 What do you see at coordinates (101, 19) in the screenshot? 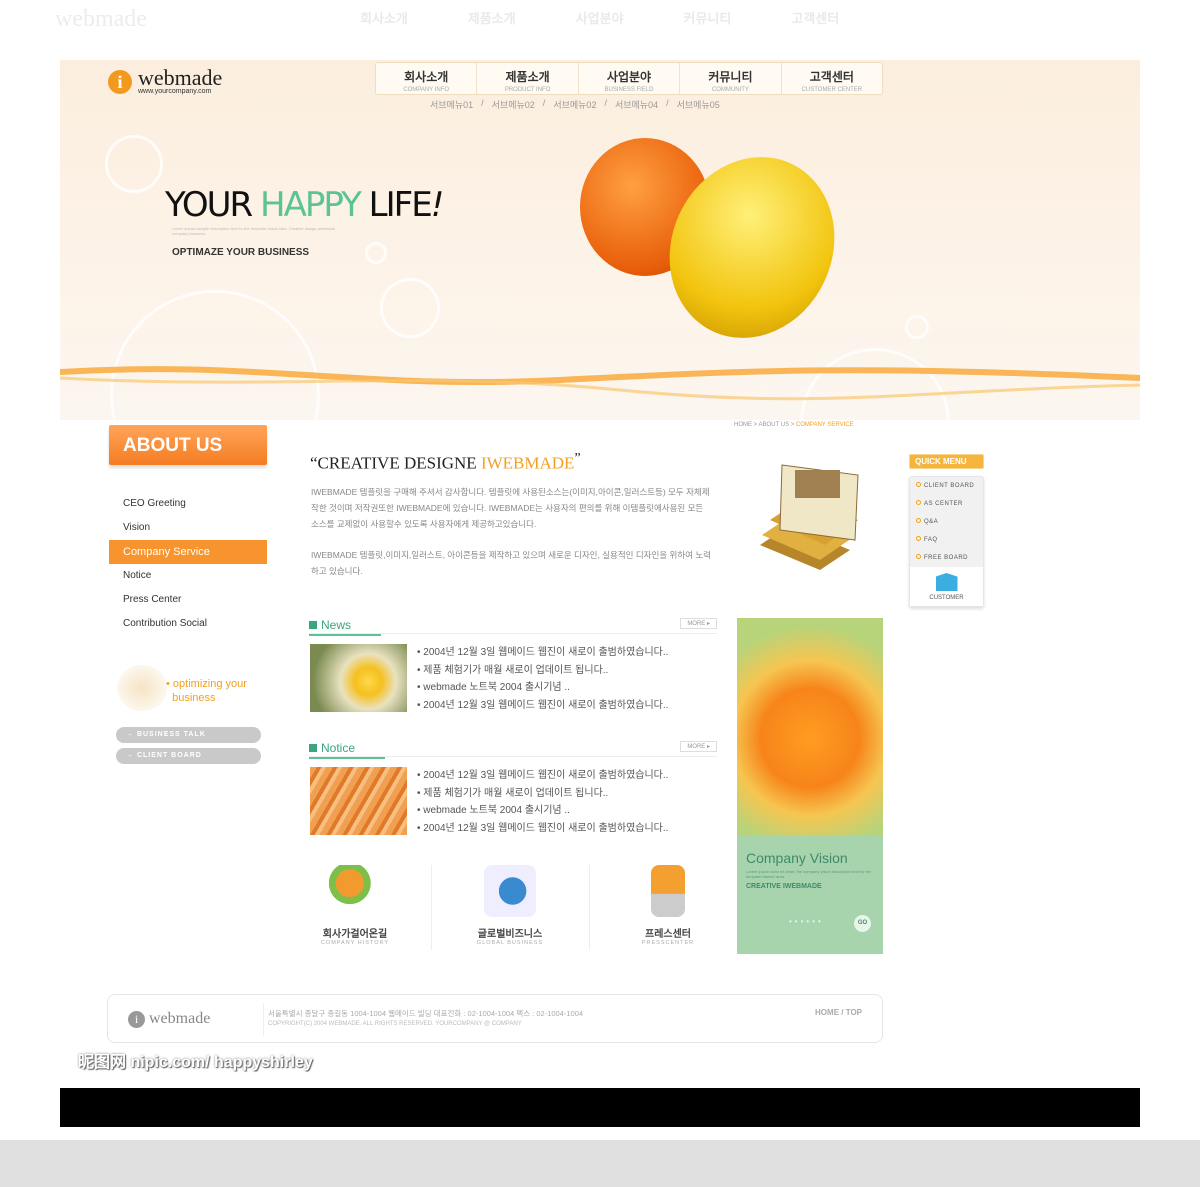
I see `ghost-logo: webmade` at bounding box center [101, 19].